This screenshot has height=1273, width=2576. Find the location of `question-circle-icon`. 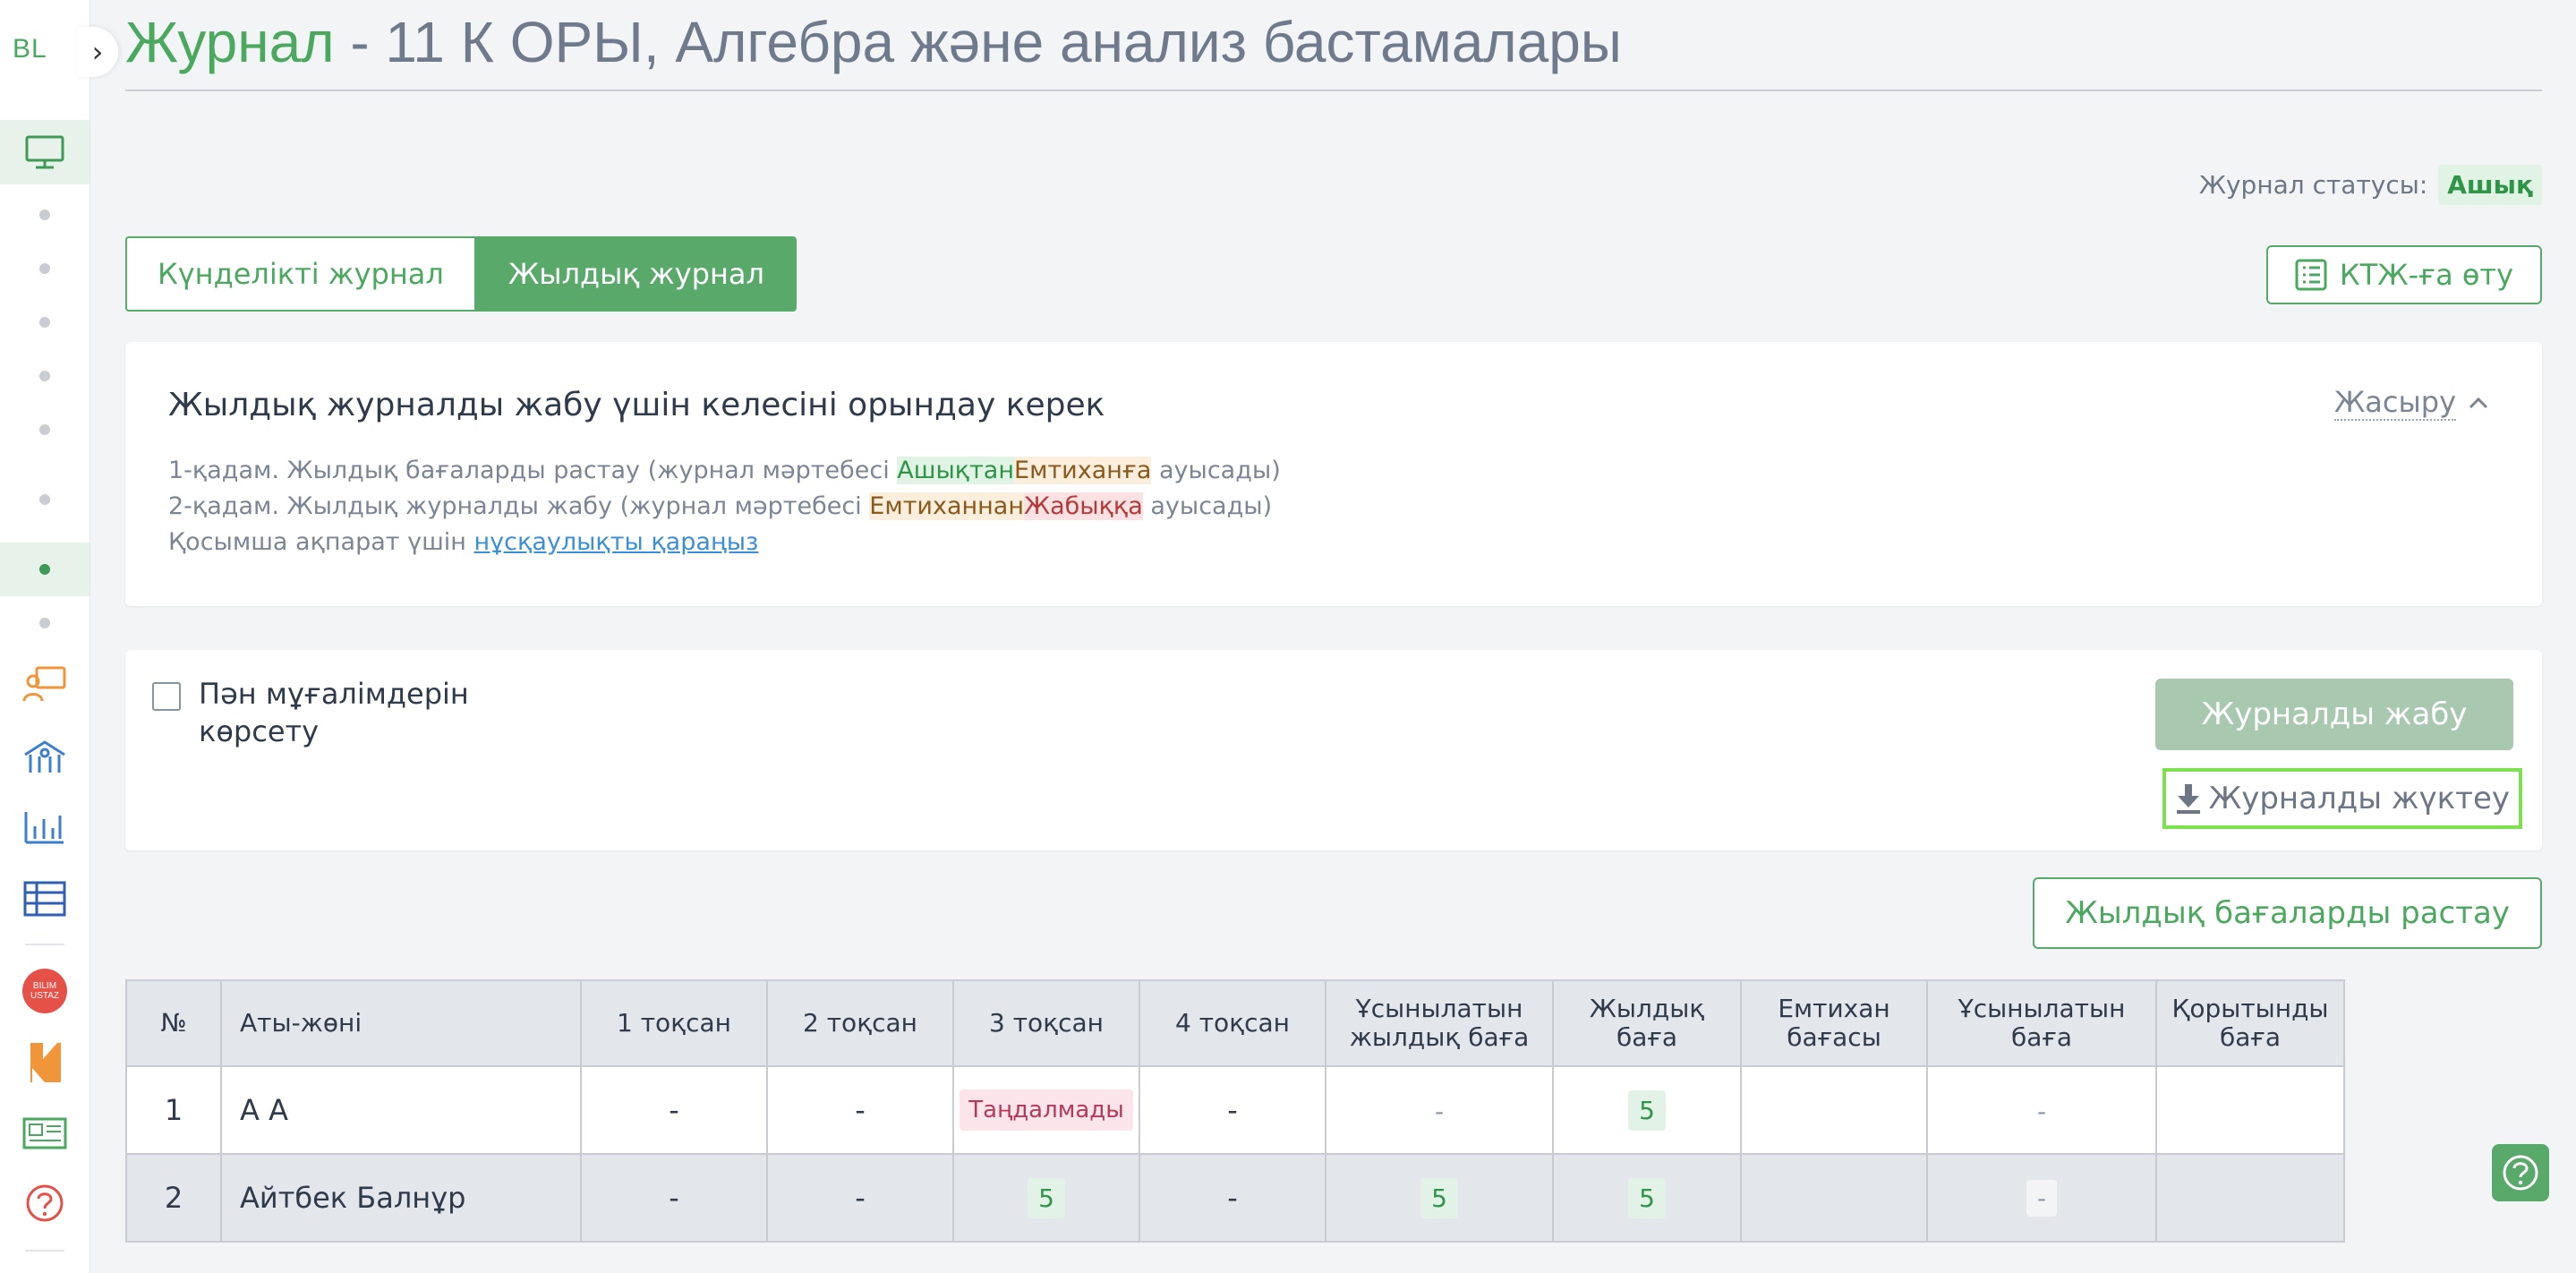

question-circle-icon is located at coordinates (45, 1203).